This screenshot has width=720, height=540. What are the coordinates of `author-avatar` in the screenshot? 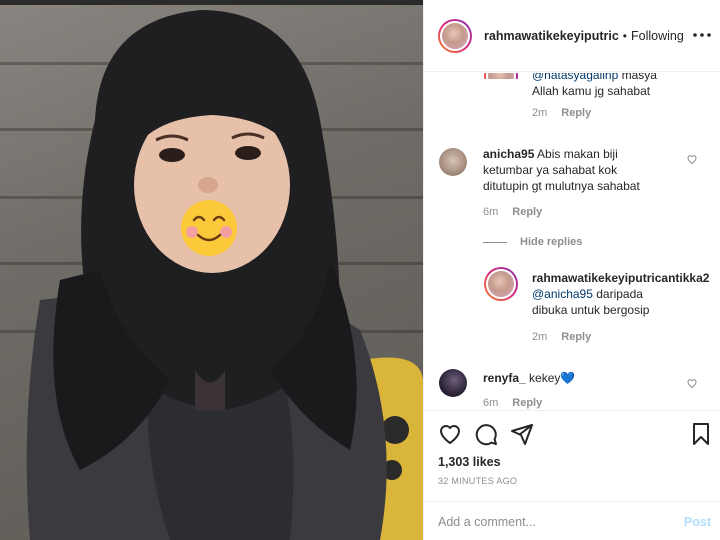 It's located at (455, 35).